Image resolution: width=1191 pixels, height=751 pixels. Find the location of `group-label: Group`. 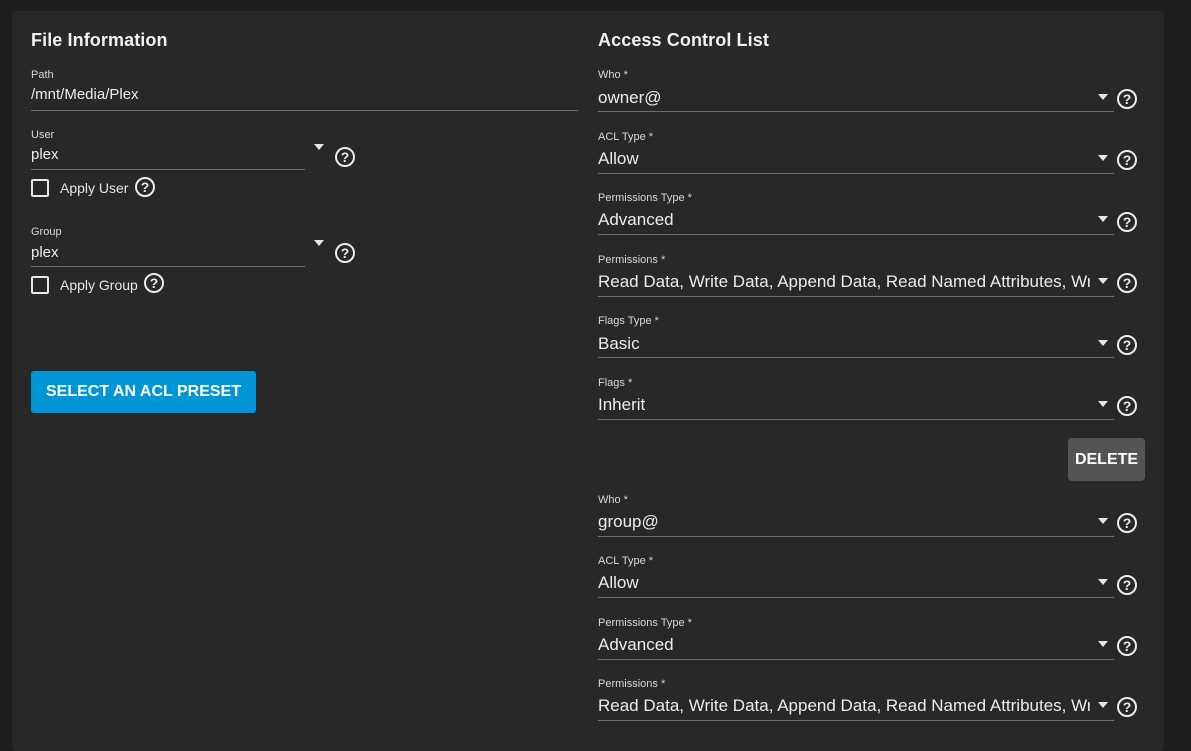

group-label: Group is located at coordinates (46, 232).